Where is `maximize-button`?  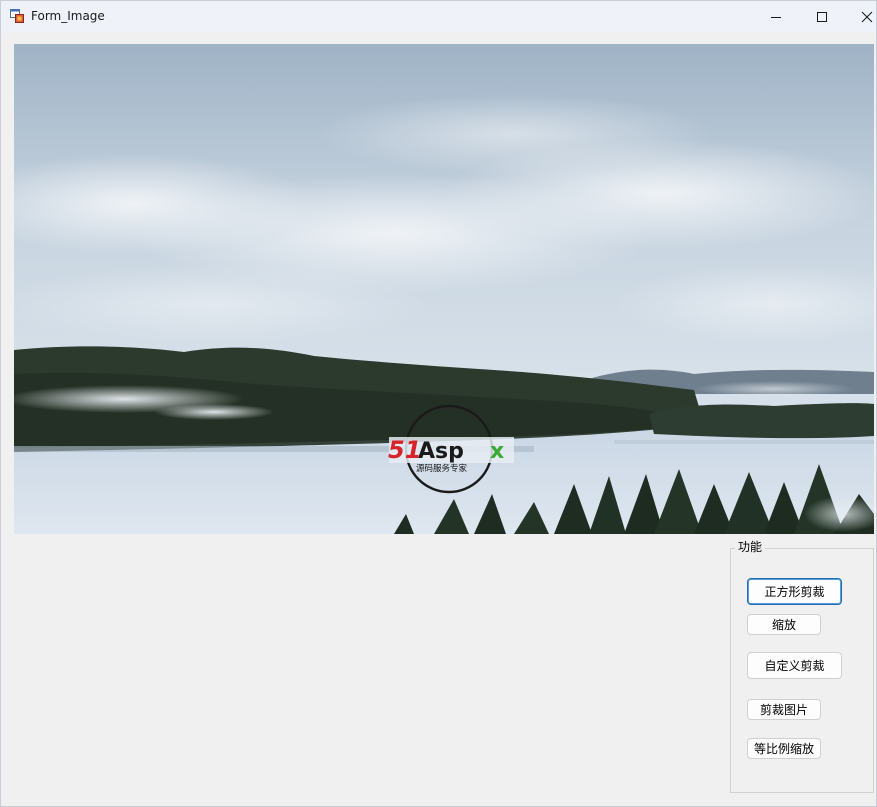 maximize-button is located at coordinates (822, 16).